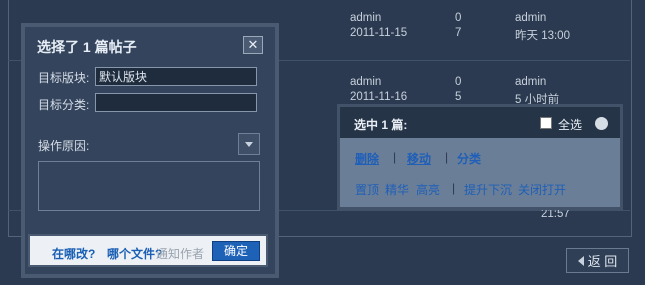 This screenshot has height=285, width=645. I want to click on which-file-link: 哪个文件?, so click(134, 253).